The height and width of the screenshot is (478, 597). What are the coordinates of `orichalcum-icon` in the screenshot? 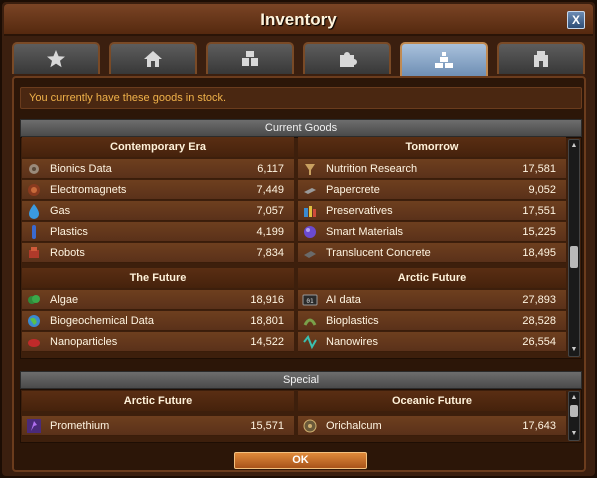 It's located at (310, 426).